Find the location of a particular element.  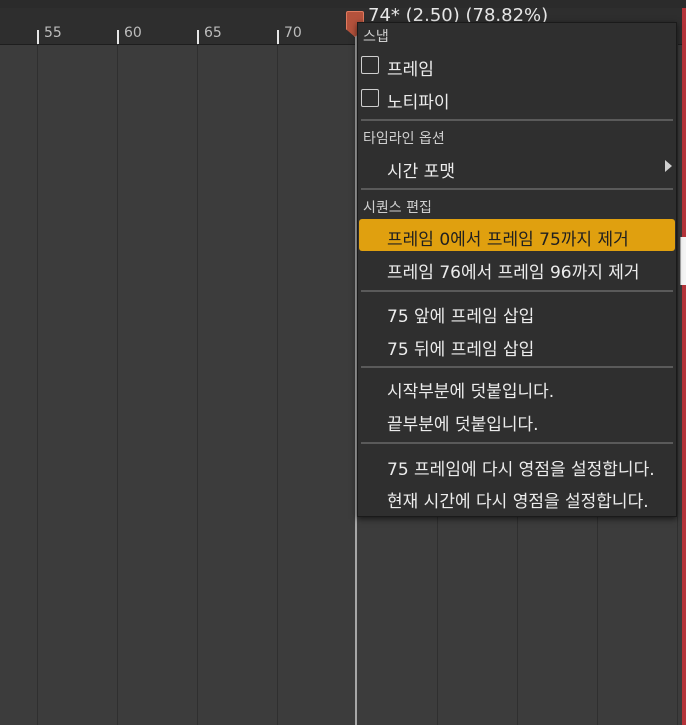

menu-item-snap-notify: 노티파이 is located at coordinates (517, 98).